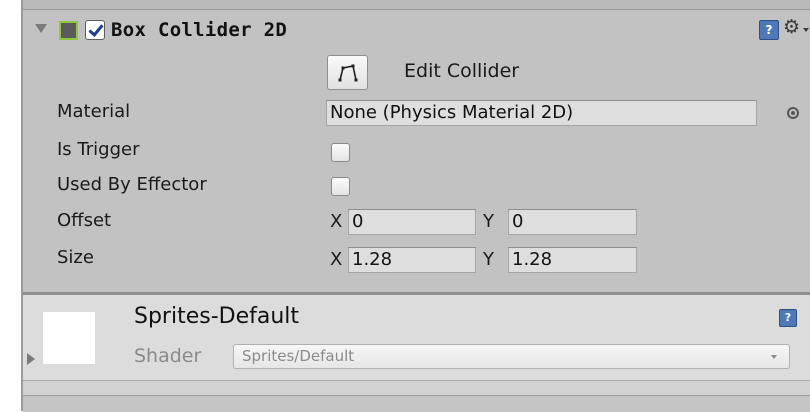 The image size is (810, 412). I want to click on material-preview-thumbnail, so click(69, 338).